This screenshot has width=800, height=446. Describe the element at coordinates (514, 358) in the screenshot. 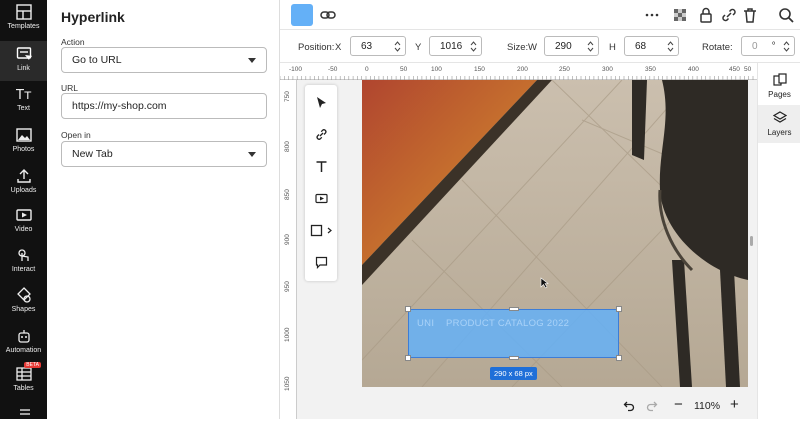

I see `resize-handle-bottom` at that location.